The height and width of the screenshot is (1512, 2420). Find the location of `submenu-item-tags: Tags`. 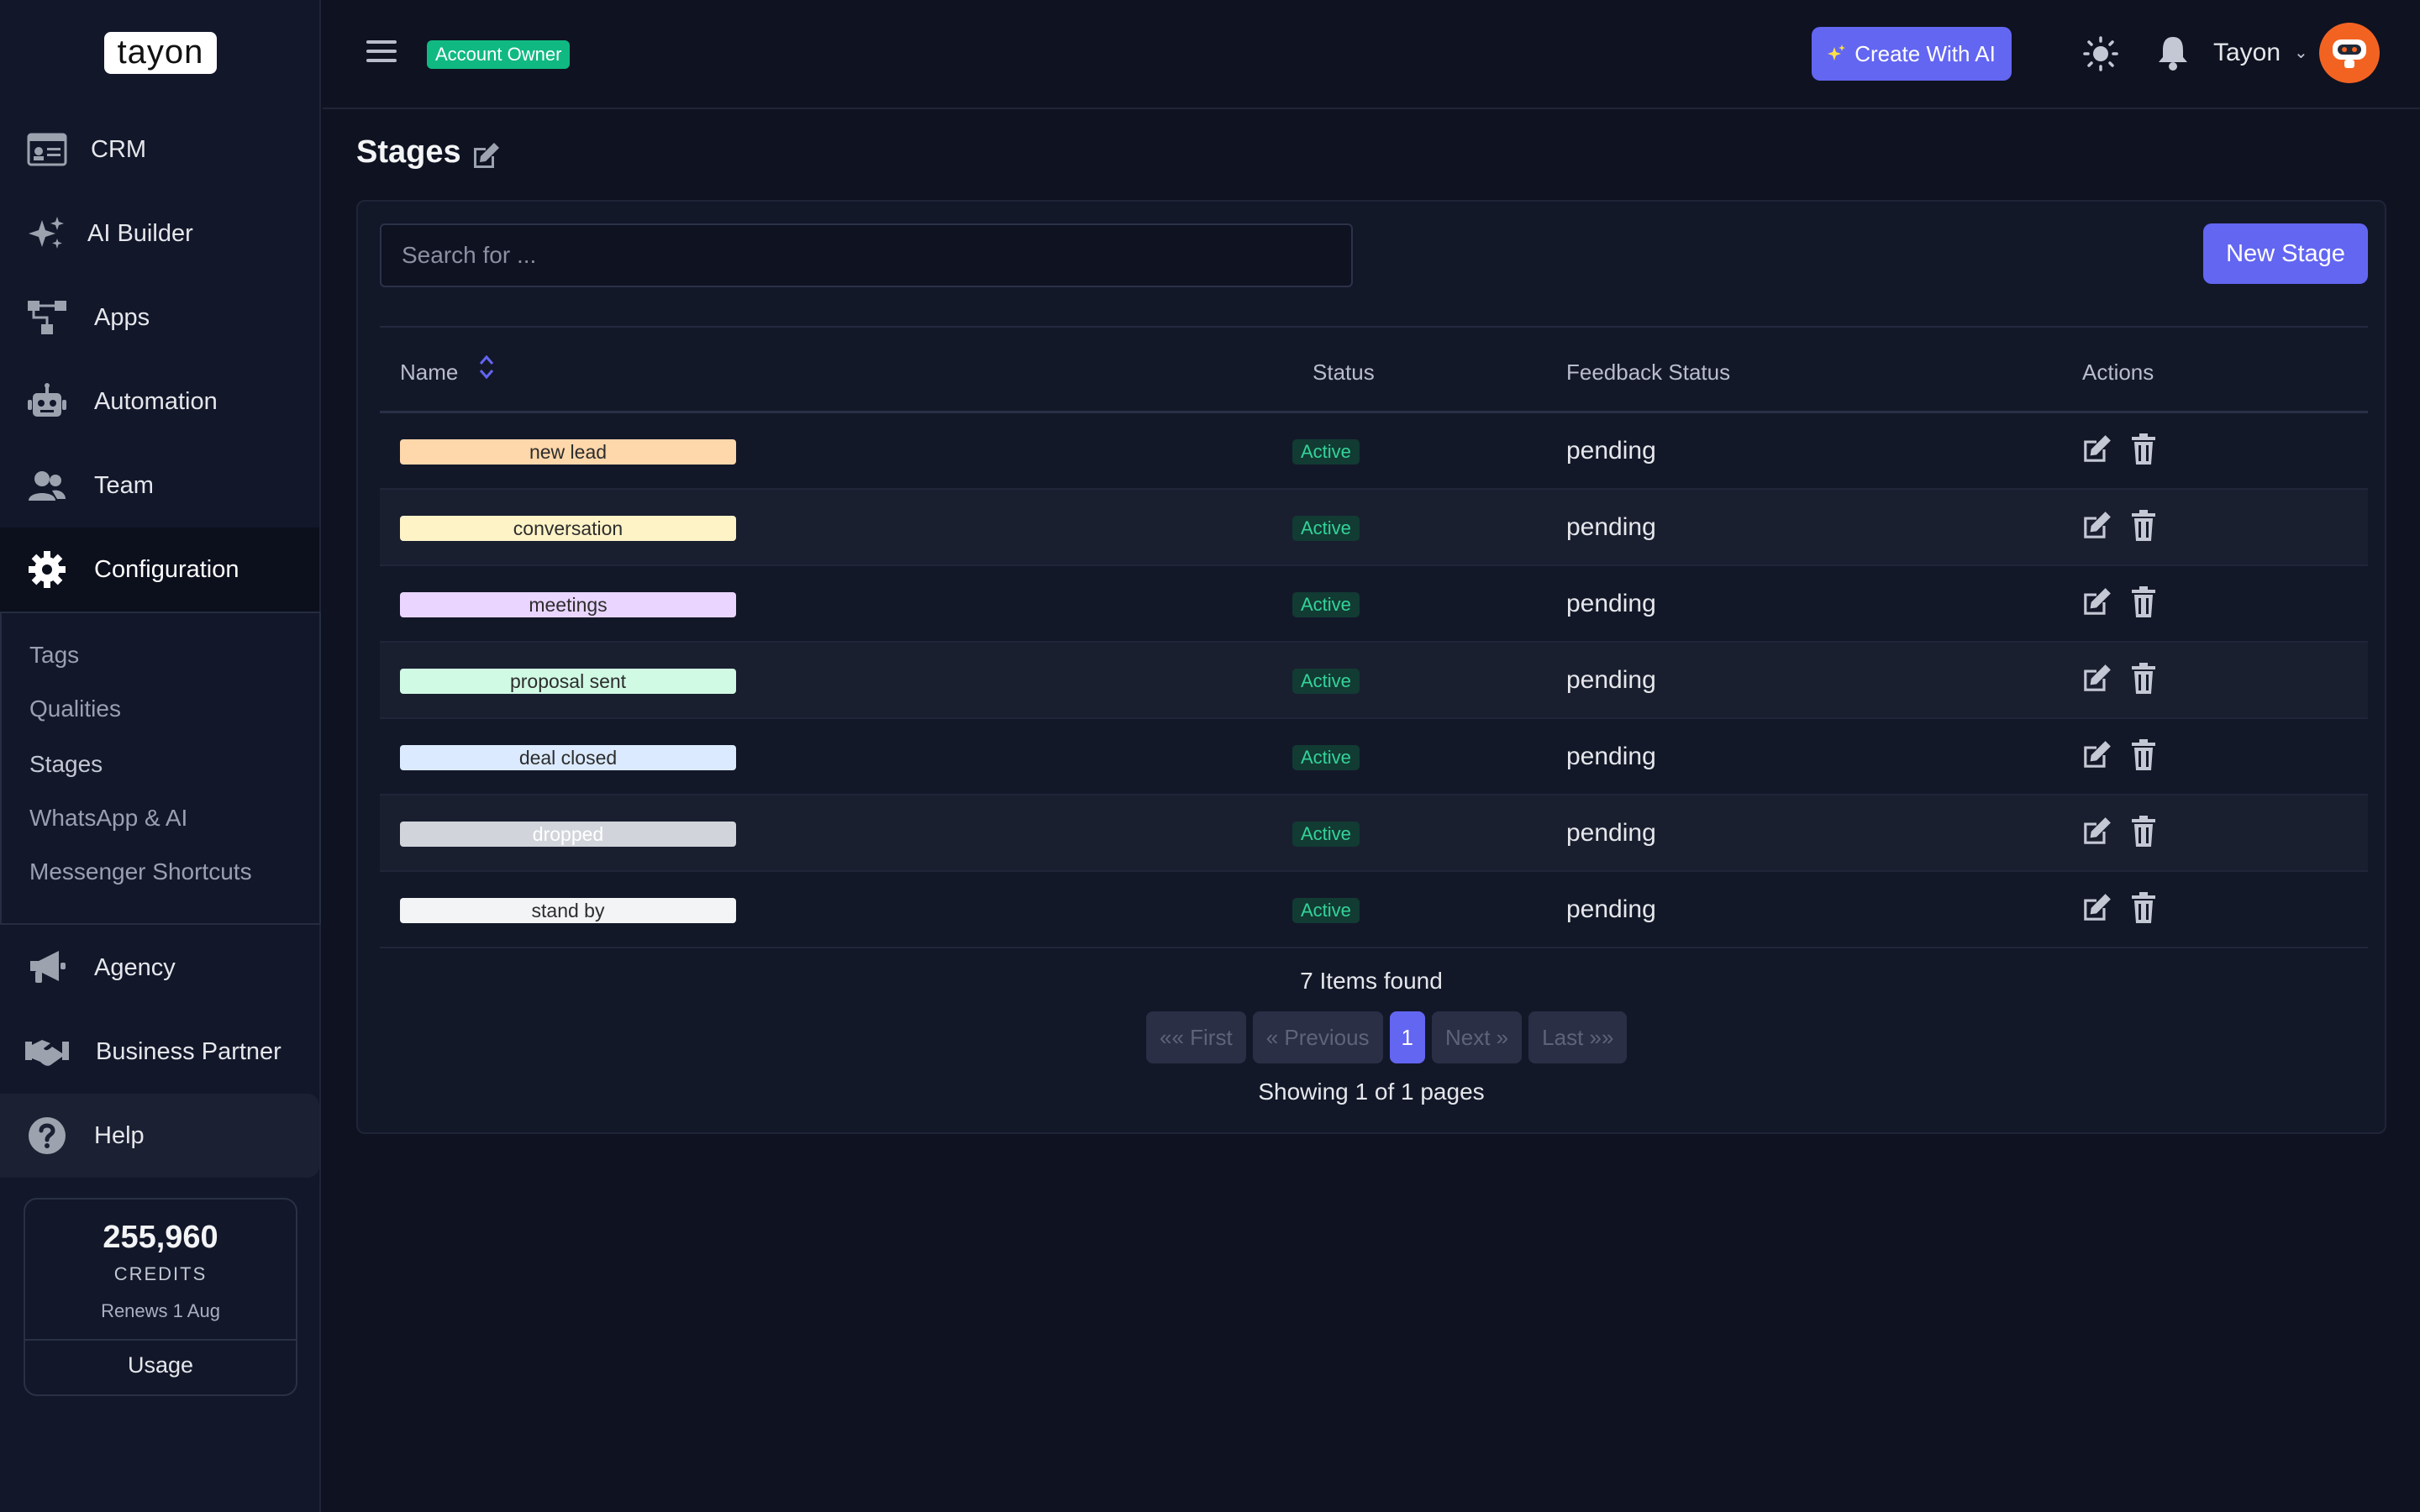

submenu-item-tags: Tags is located at coordinates (54, 655).